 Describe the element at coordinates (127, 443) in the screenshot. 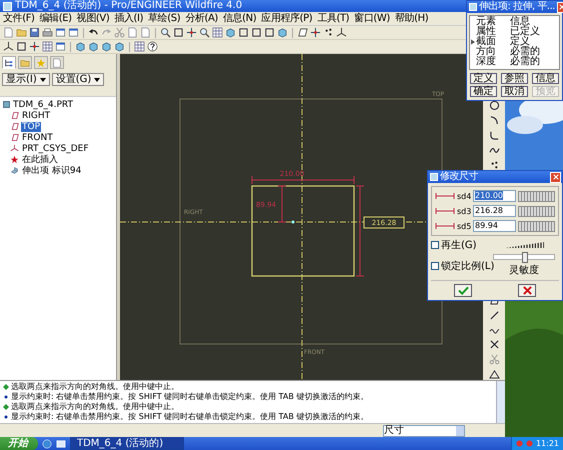

I see `taskbar-button: TDM_6_4 (活动的)` at that location.